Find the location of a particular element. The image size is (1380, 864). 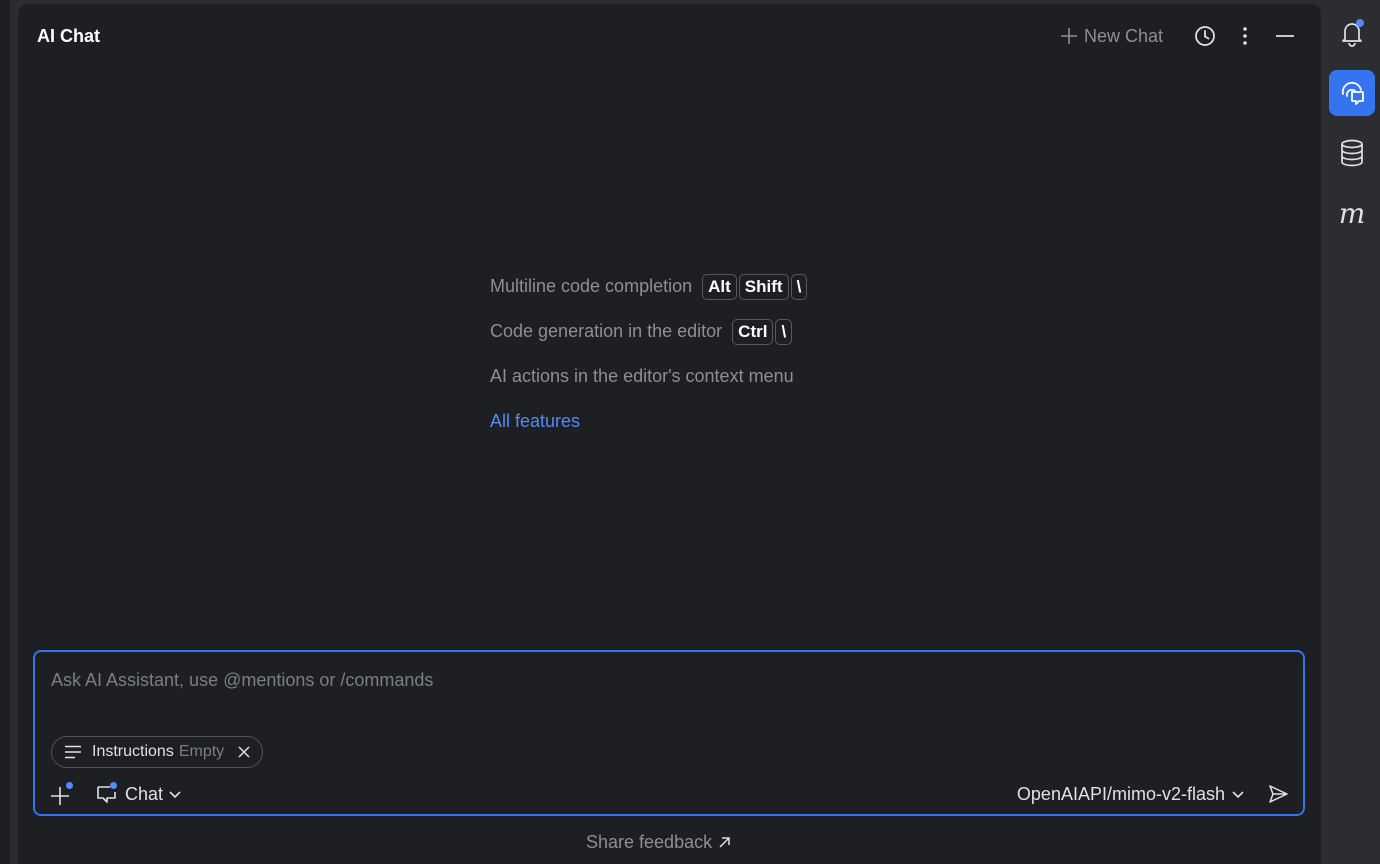

clock-icon is located at coordinates (1205, 36).